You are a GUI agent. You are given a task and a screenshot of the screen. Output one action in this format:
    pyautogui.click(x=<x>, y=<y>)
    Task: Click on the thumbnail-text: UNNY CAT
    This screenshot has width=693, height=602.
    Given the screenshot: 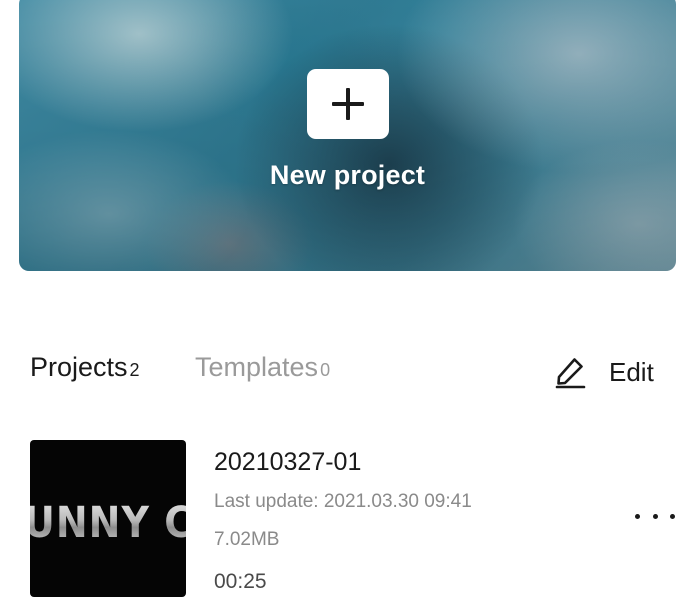 What is the action you would take?
    pyautogui.click(x=108, y=522)
    